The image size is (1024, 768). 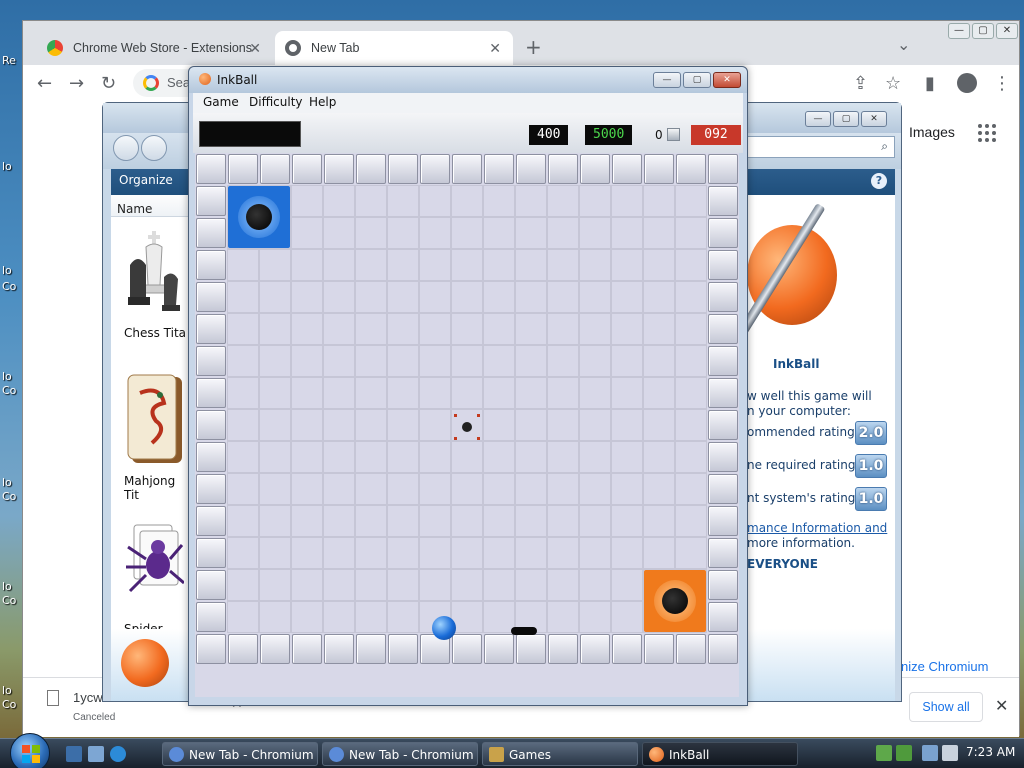 What do you see at coordinates (930, 83) in the screenshot?
I see `side-panel-icon: ▮` at bounding box center [930, 83].